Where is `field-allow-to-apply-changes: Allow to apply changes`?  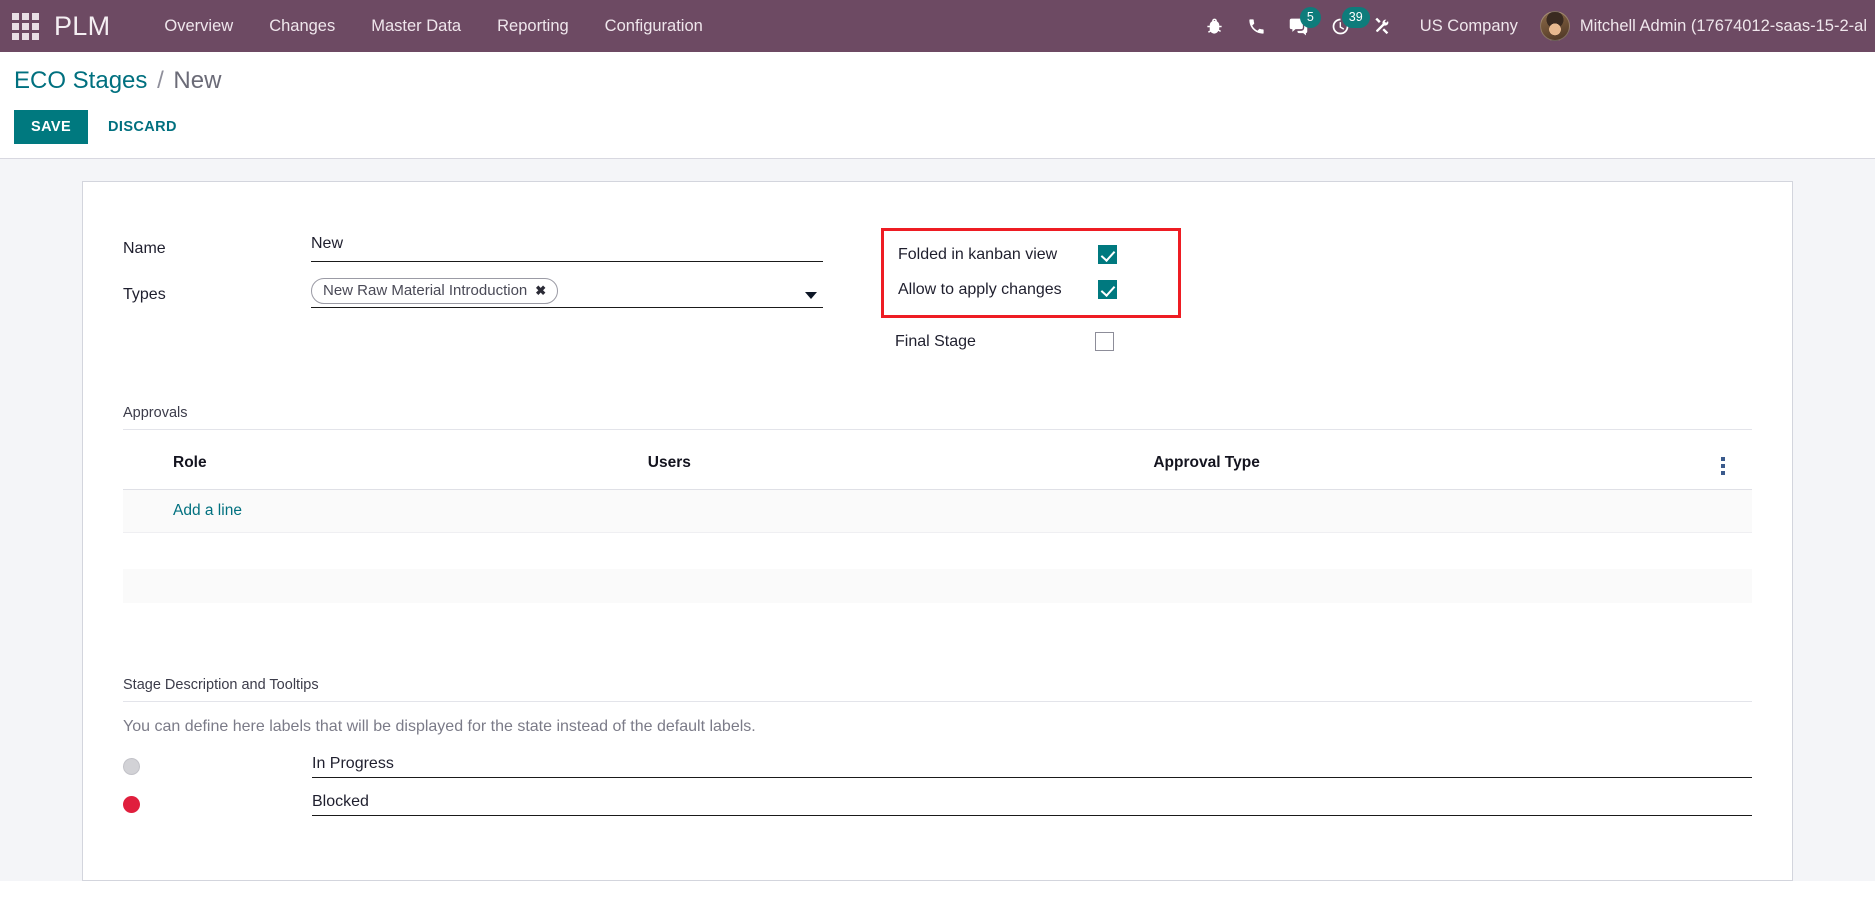 field-allow-to-apply-changes: Allow to apply changes is located at coordinates (1032, 289).